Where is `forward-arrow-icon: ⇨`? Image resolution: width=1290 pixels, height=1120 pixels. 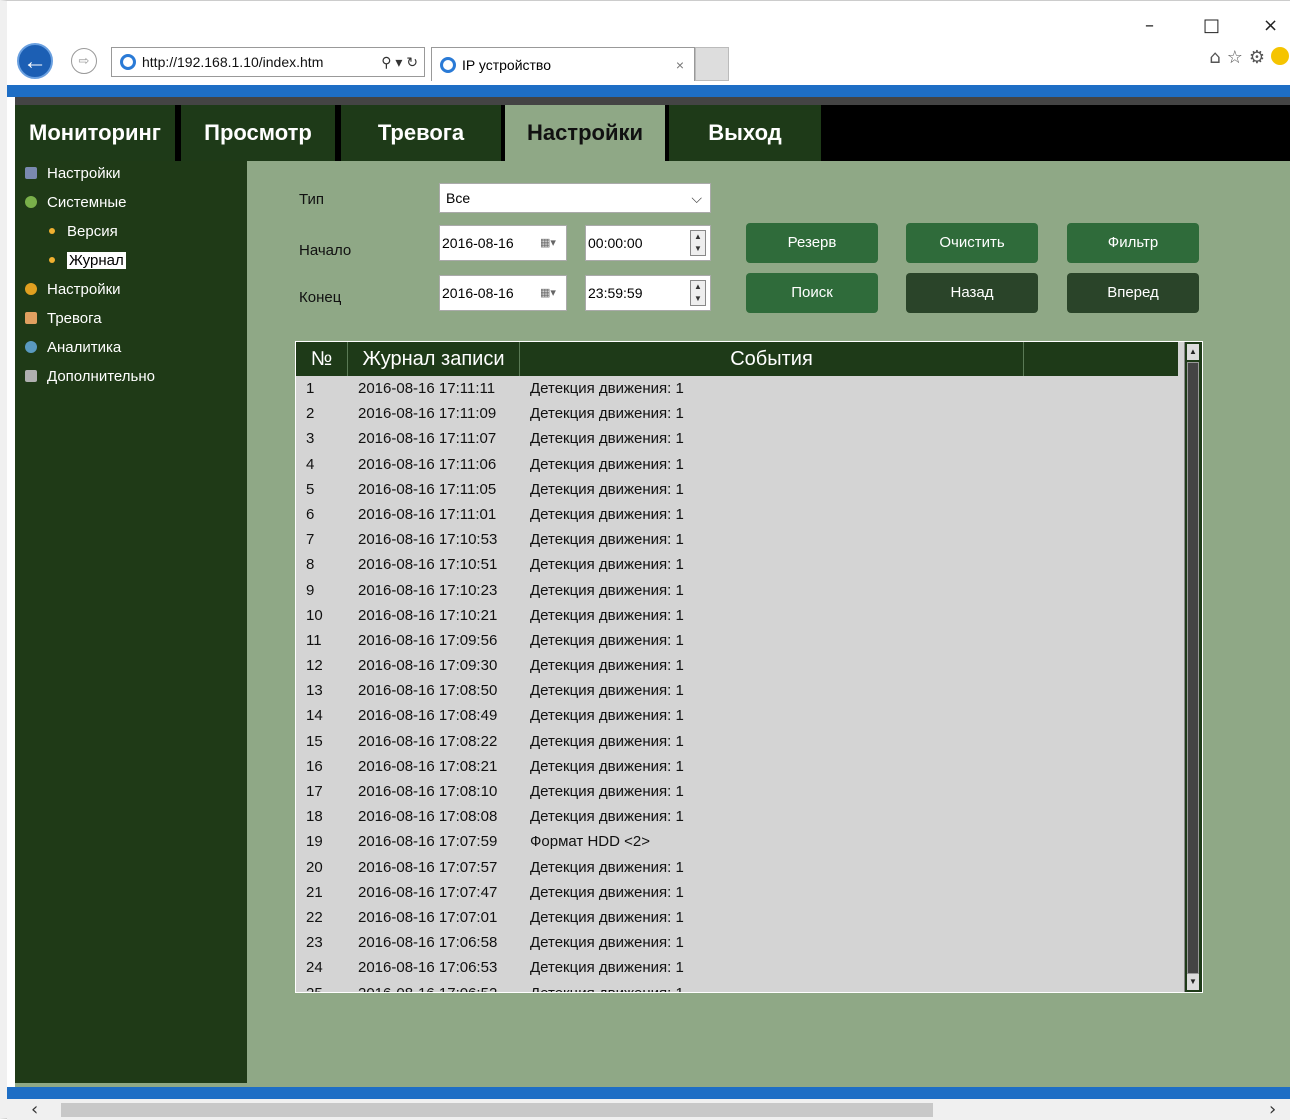
forward-arrow-icon: ⇨ is located at coordinates (84, 61).